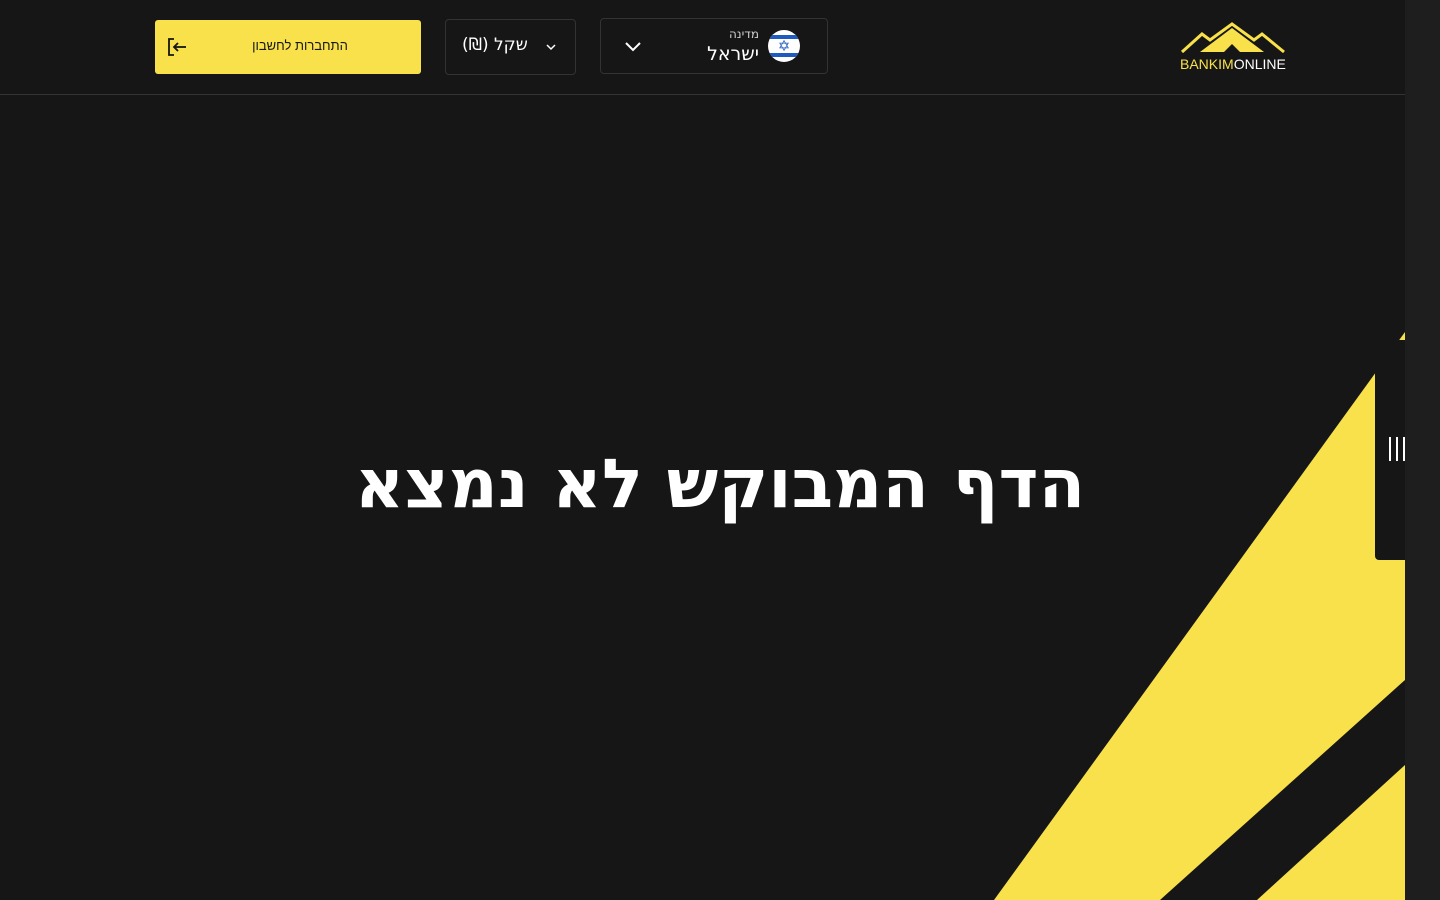 This screenshot has height=900, width=1440. What do you see at coordinates (495, 45) in the screenshot?
I see `currency-value: (₪) שקל` at bounding box center [495, 45].